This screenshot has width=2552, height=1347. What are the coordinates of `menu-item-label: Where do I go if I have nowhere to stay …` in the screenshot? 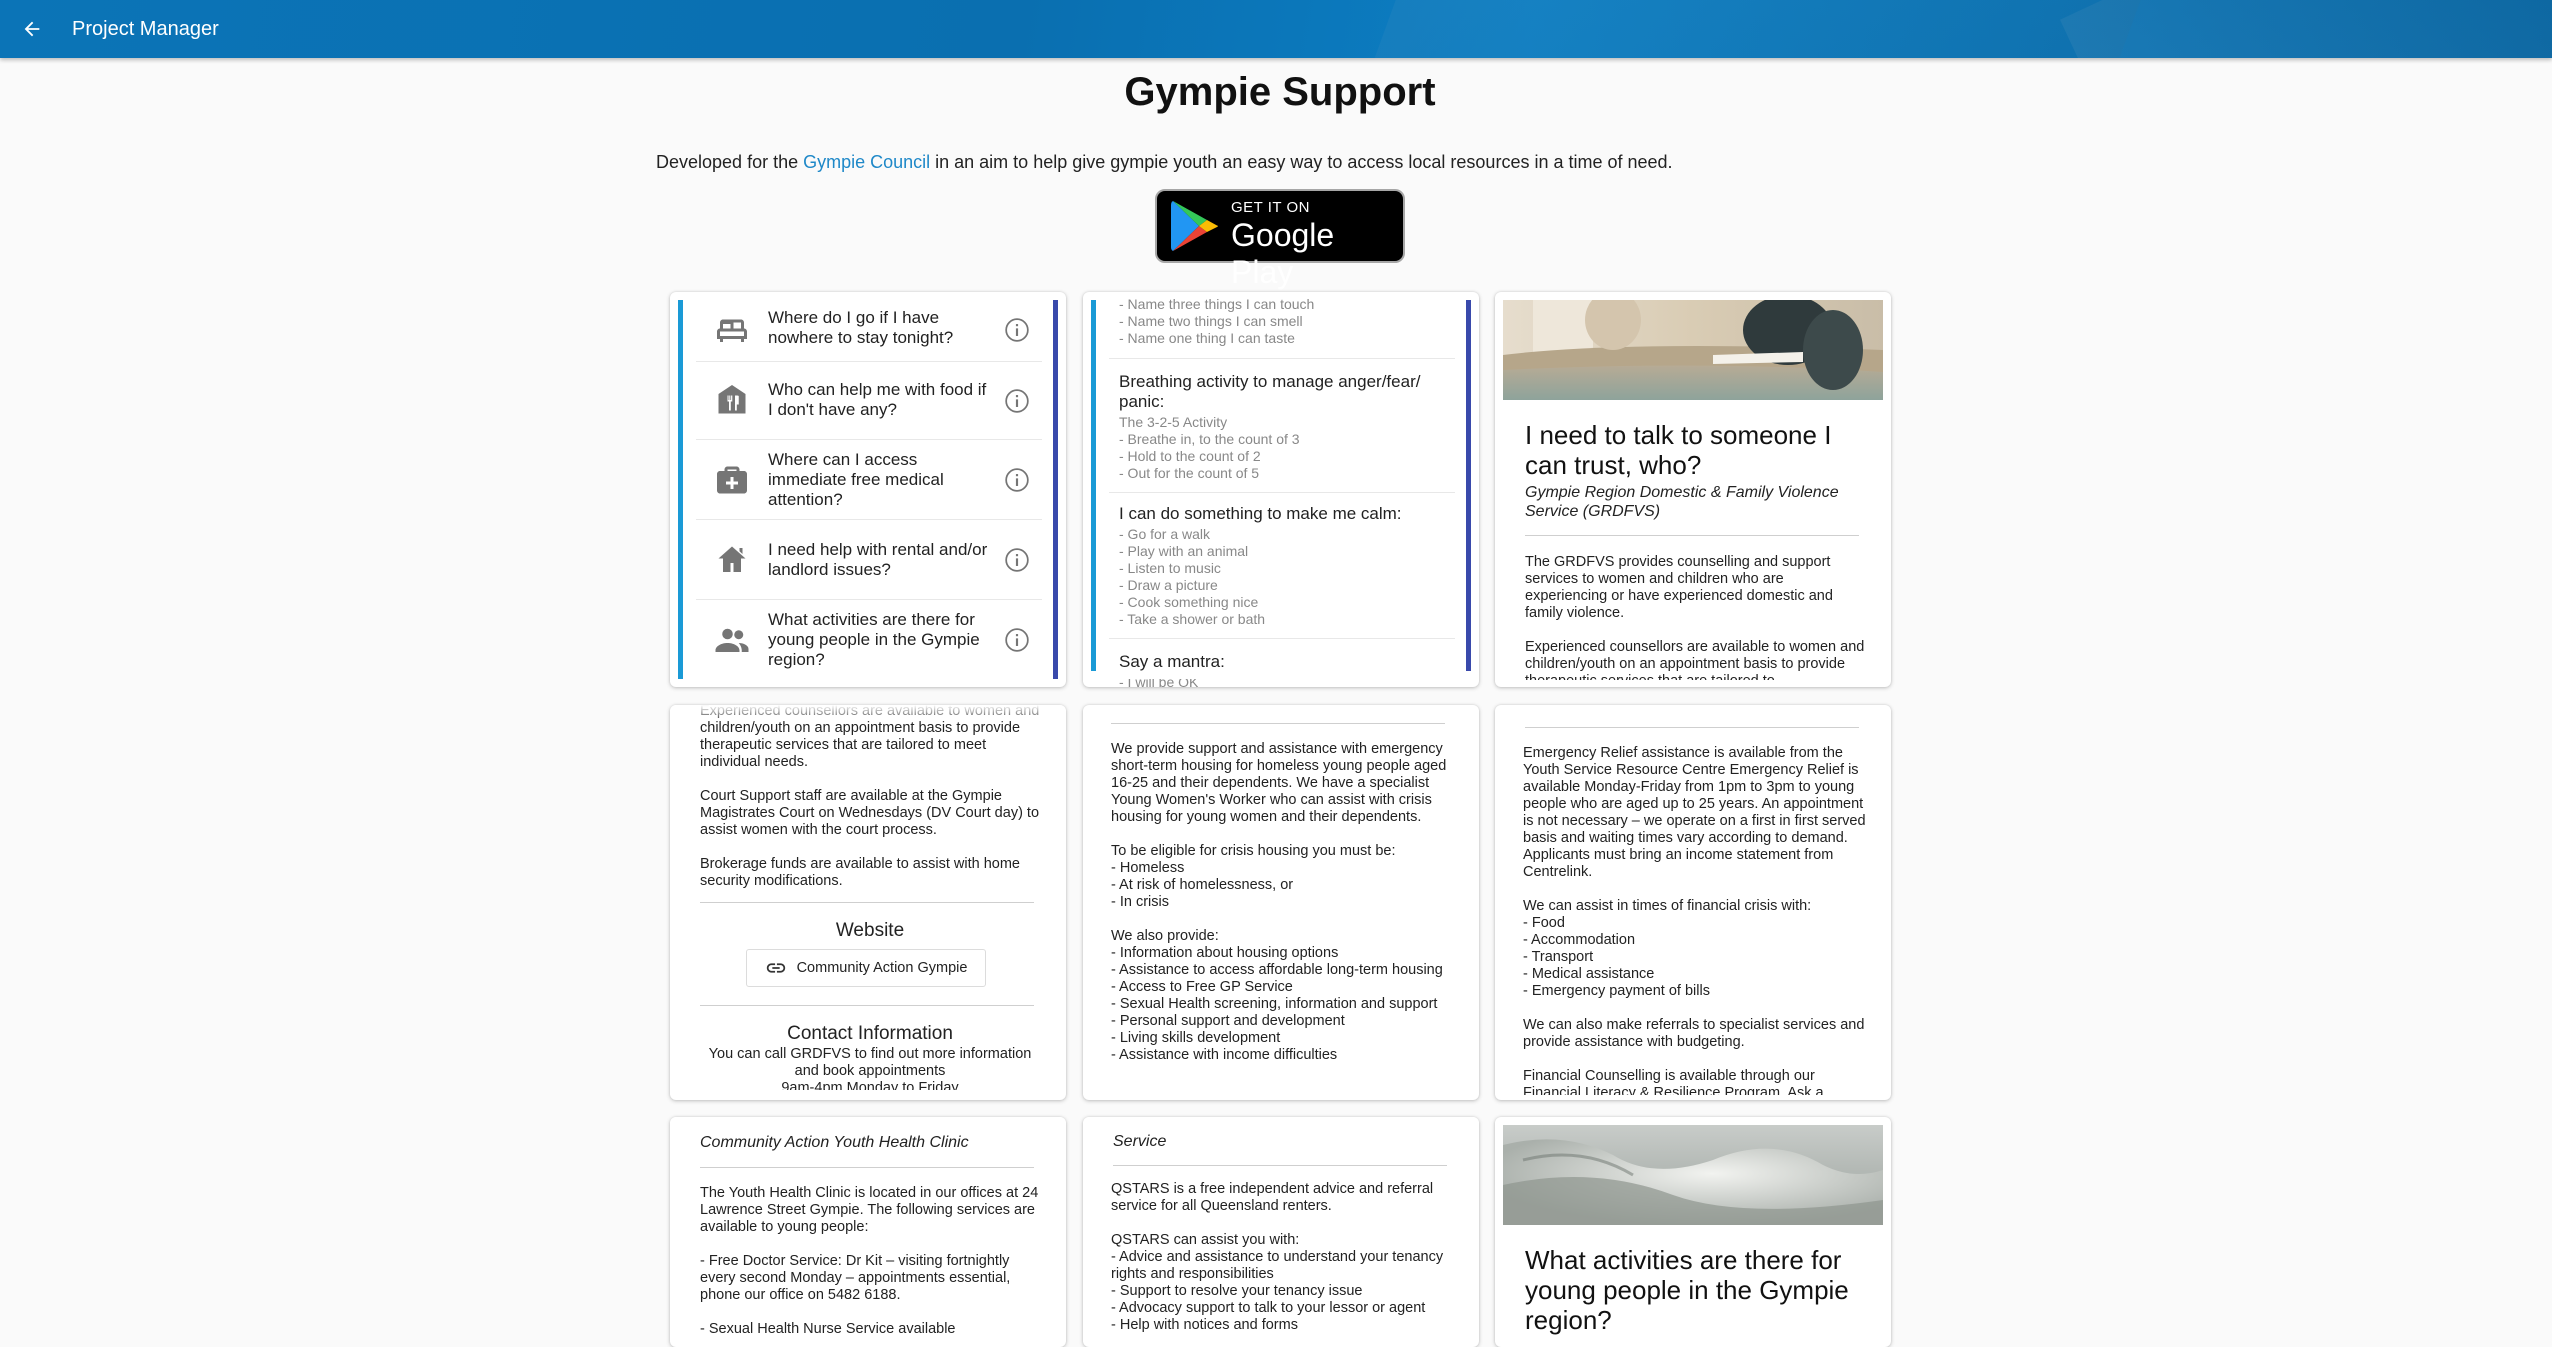 It's located at (861, 327).